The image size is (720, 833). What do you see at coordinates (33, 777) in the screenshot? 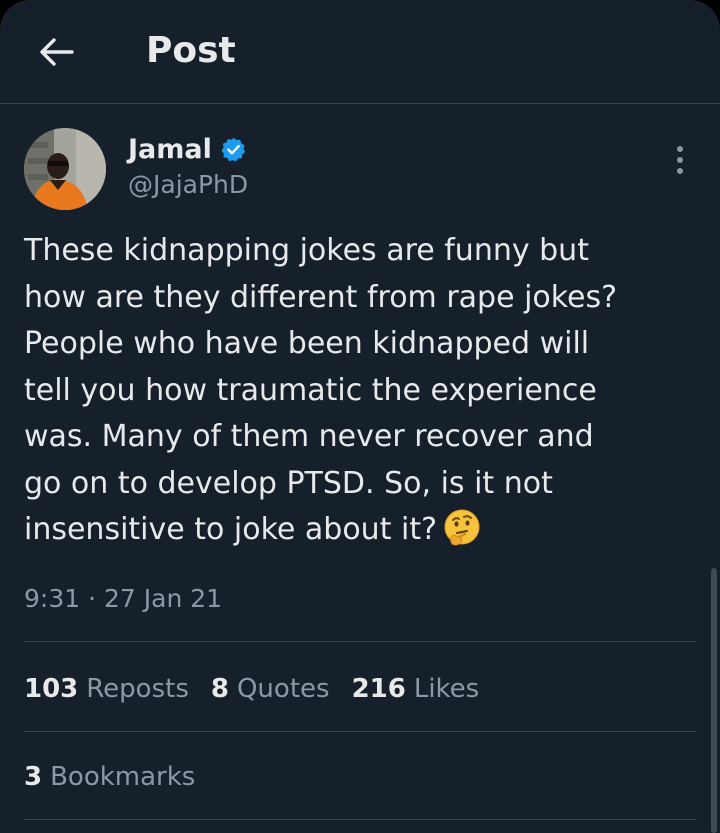
I see `bookmarks-count: 3` at bounding box center [33, 777].